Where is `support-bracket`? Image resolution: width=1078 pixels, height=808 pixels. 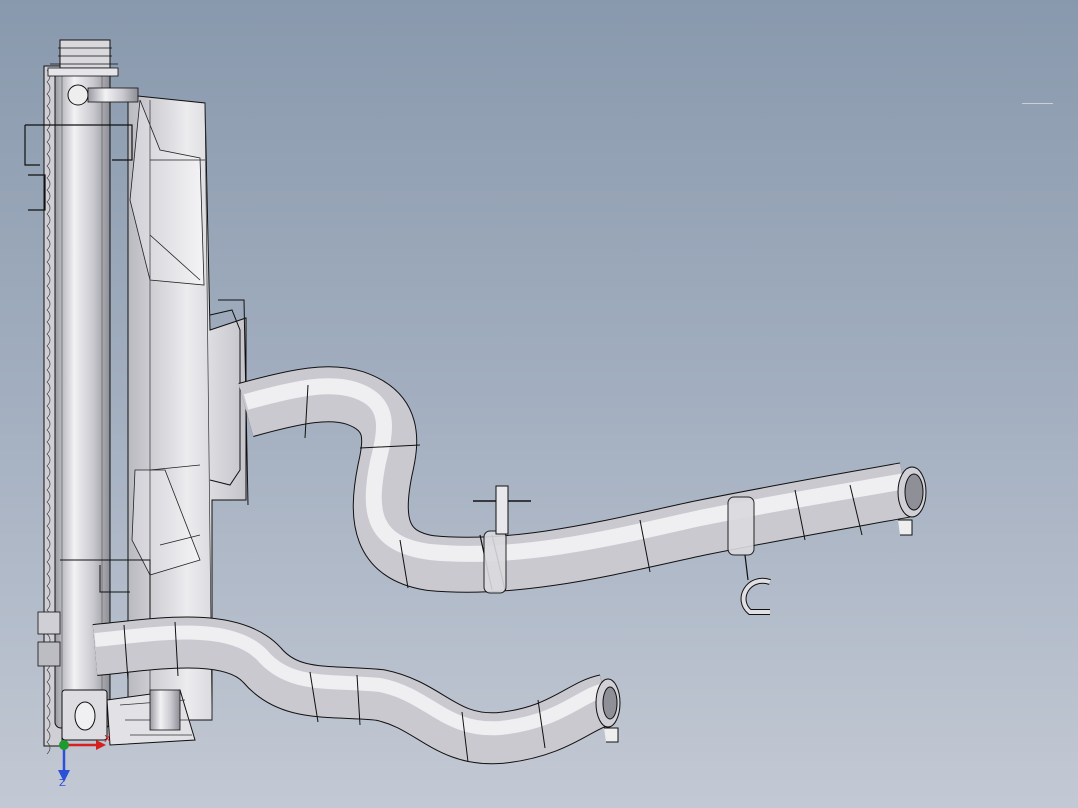 support-bracket is located at coordinates (128, 717).